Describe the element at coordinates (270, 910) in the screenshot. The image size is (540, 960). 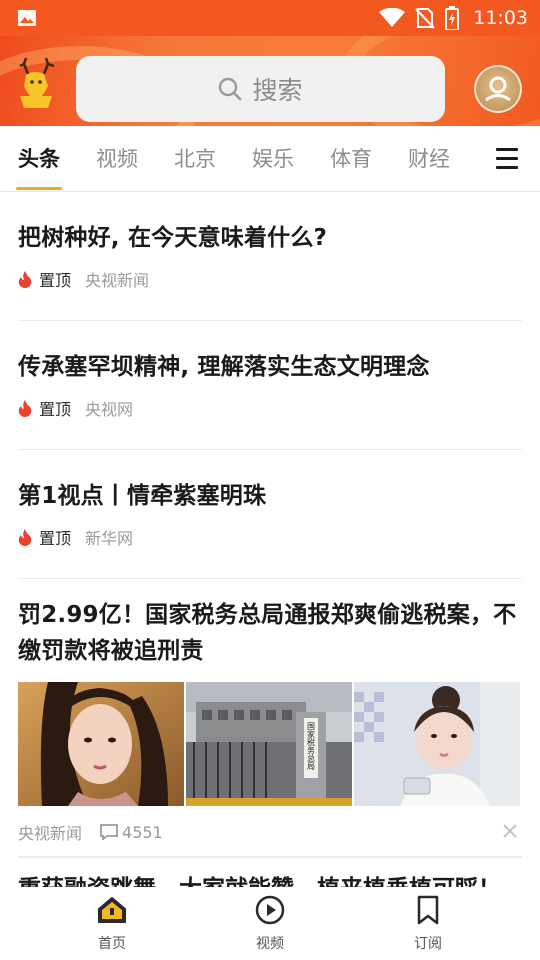
I see `video-icon` at that location.